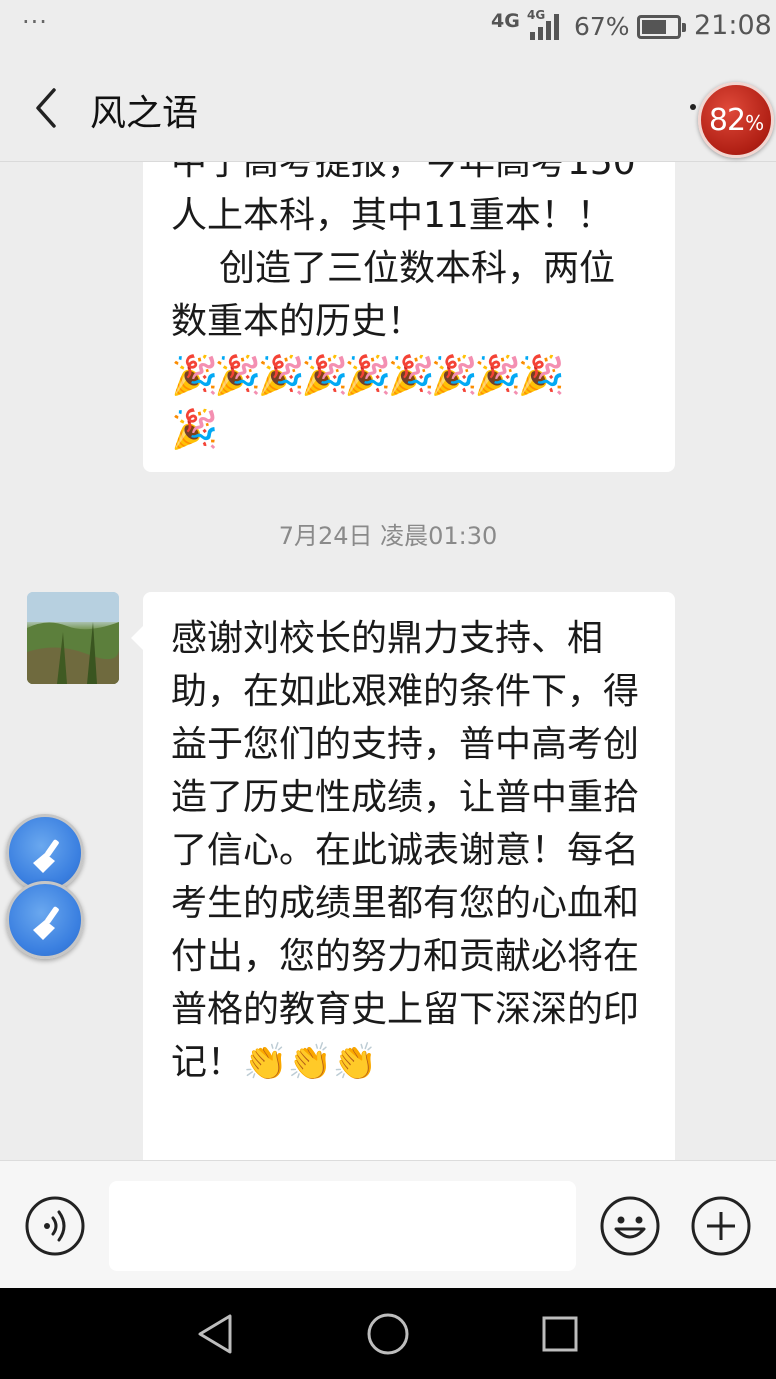 This screenshot has height=1379, width=776. Describe the element at coordinates (417, 268) in the screenshot. I see `message-line: 创造了三位数本科，两位` at that location.